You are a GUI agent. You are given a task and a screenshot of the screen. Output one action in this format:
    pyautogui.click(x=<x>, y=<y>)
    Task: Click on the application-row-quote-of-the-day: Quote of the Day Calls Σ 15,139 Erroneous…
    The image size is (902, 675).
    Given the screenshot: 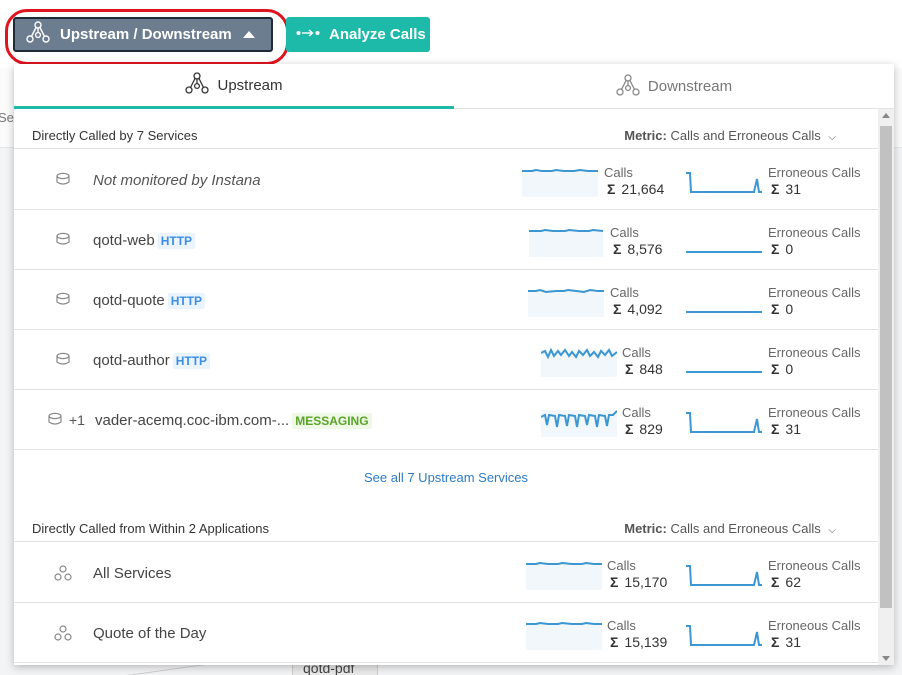 What is the action you would take?
    pyautogui.click(x=446, y=633)
    